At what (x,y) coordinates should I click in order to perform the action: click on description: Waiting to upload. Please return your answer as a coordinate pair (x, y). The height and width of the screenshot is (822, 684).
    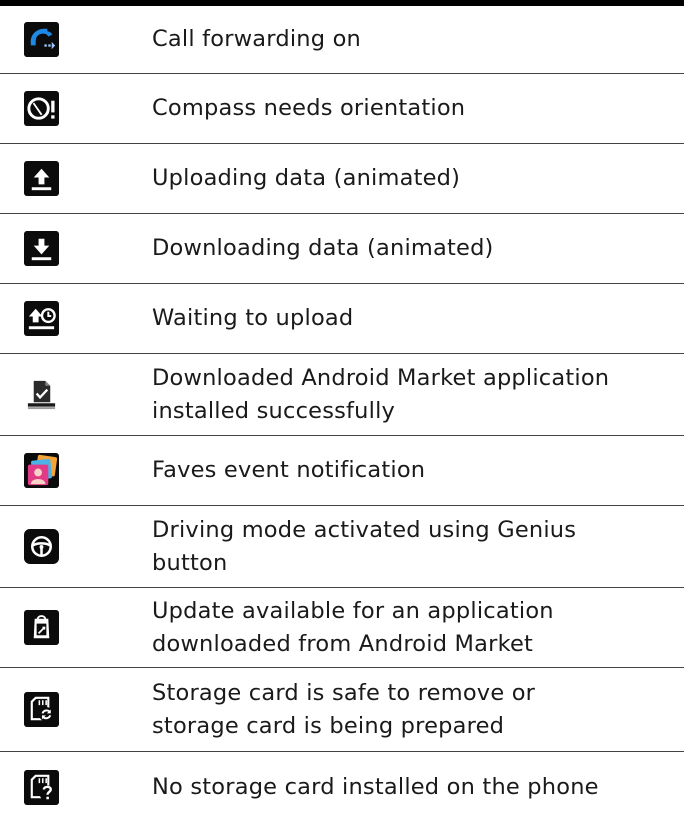
    Looking at the image, I should click on (253, 318).